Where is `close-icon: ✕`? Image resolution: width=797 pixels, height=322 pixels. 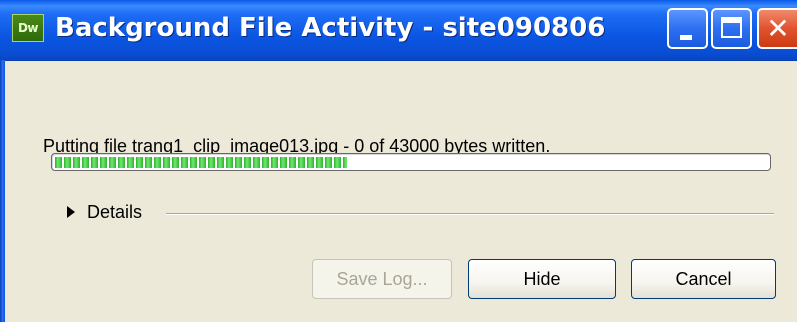
close-icon: ✕ is located at coordinates (778, 28).